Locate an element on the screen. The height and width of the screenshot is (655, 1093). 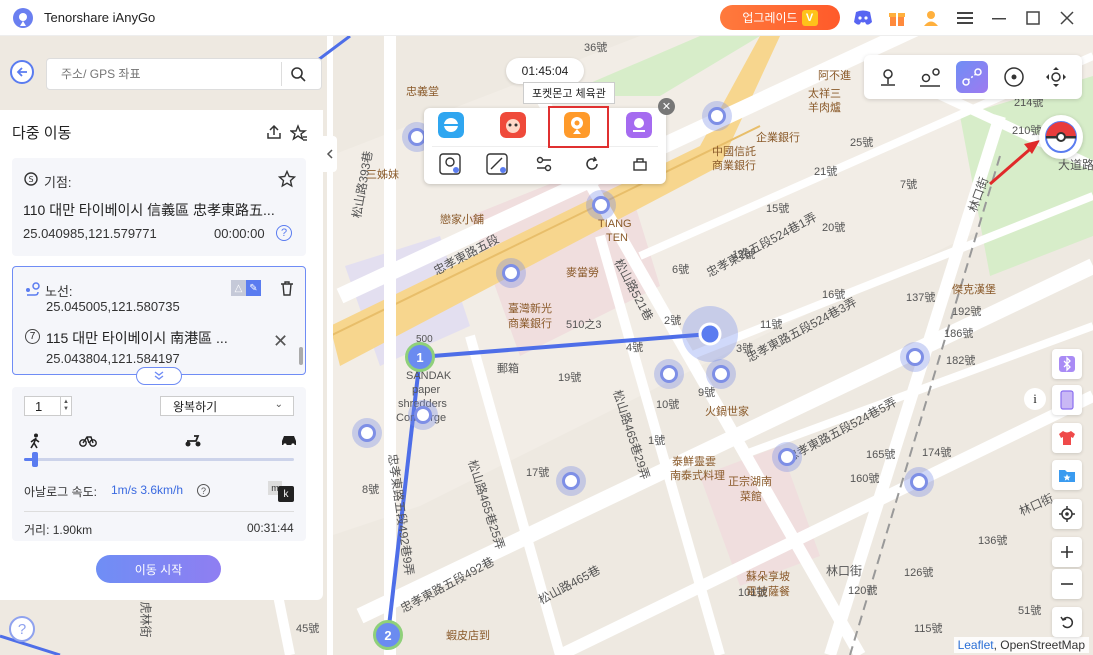
house-number: 4號 is located at coordinates (635, 348).